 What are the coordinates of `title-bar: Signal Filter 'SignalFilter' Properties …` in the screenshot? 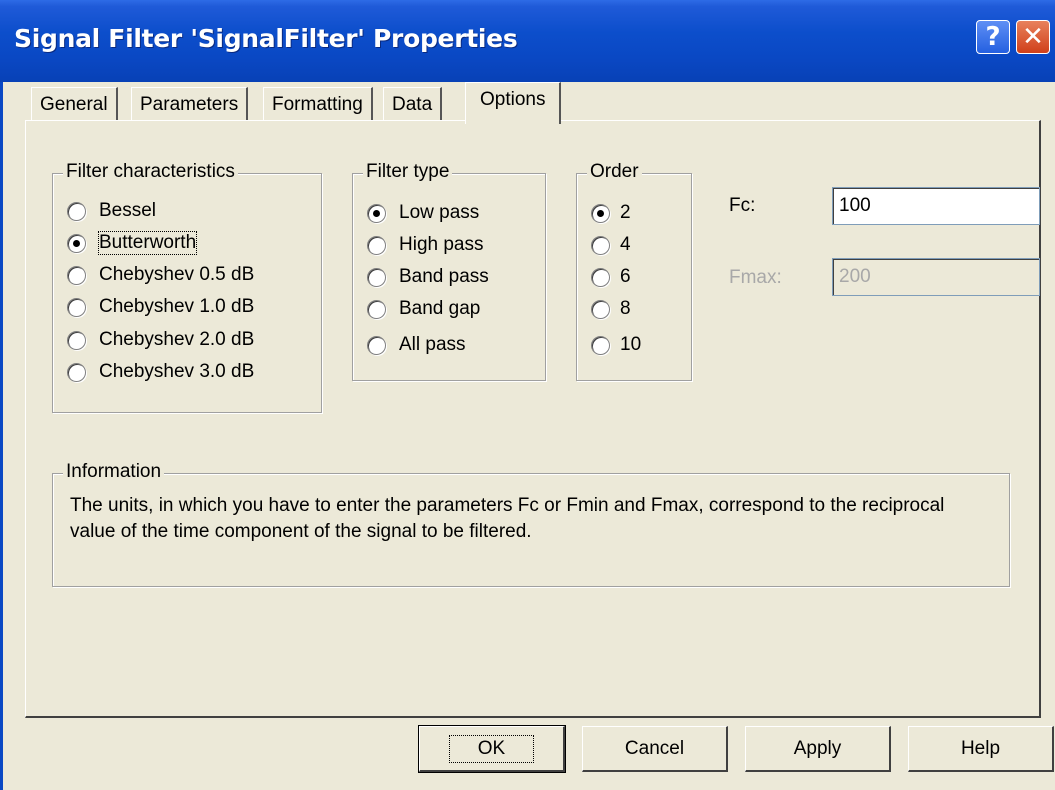 It's located at (527, 41).